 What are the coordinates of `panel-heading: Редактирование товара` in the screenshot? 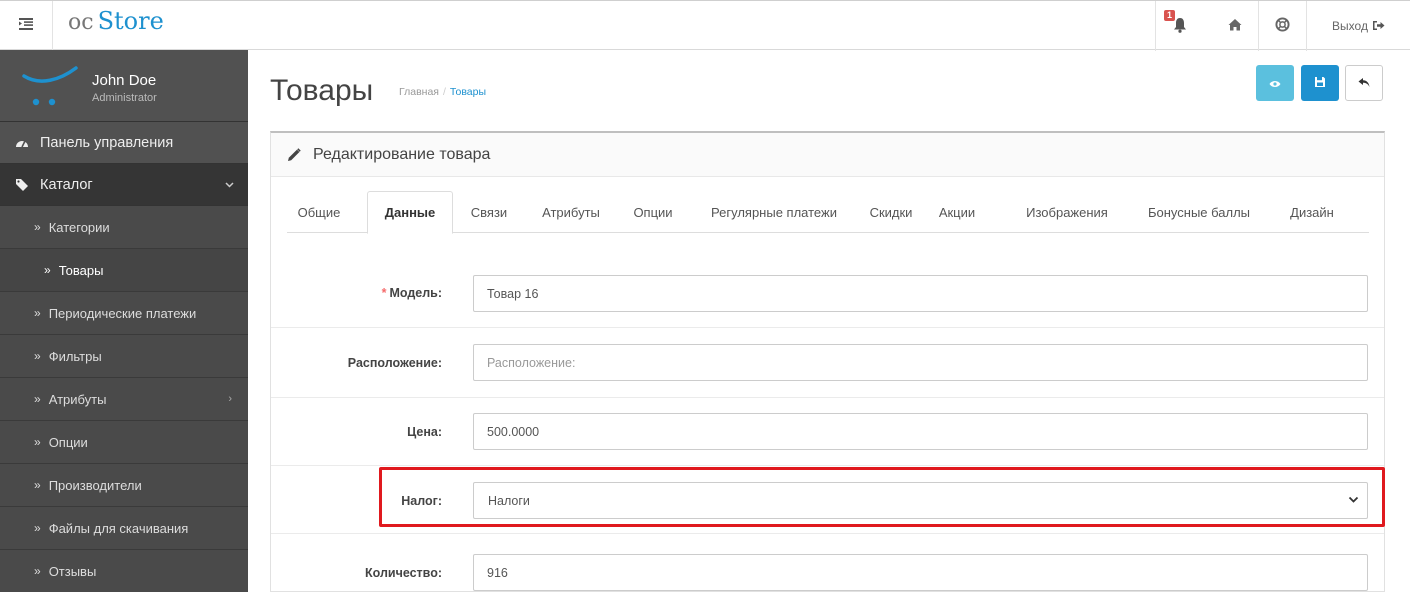 It's located at (827, 155).